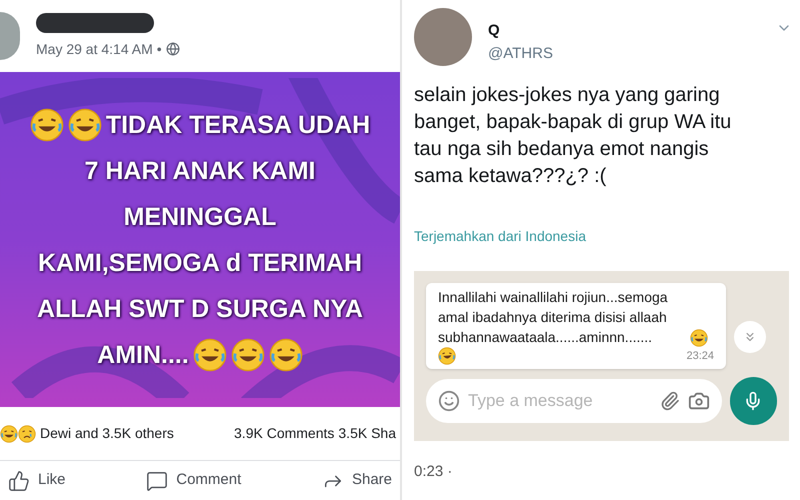 The image size is (800, 500). What do you see at coordinates (200, 217) in the screenshot?
I see `image-caption-line: MENINGGAL` at bounding box center [200, 217].